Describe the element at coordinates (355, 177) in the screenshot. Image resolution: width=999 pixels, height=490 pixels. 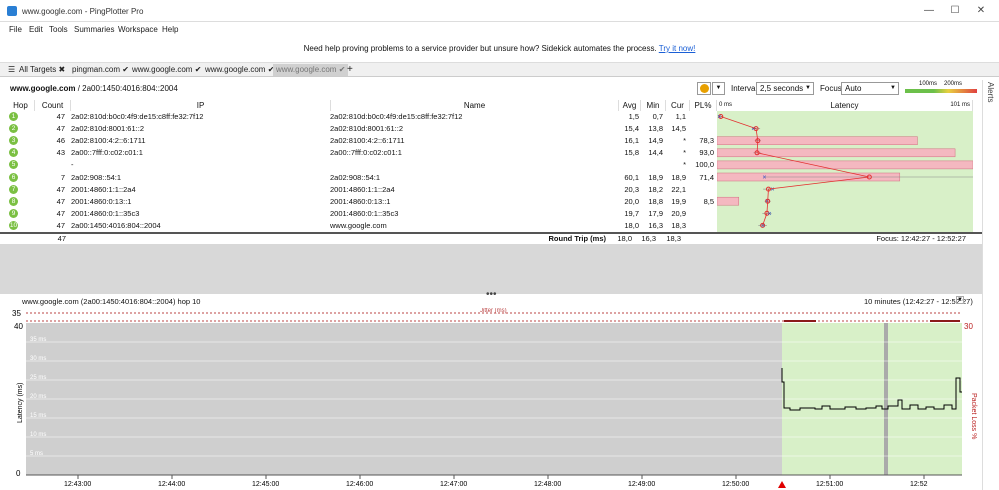
I see `hop-name: 2a02:908::54:1` at that location.